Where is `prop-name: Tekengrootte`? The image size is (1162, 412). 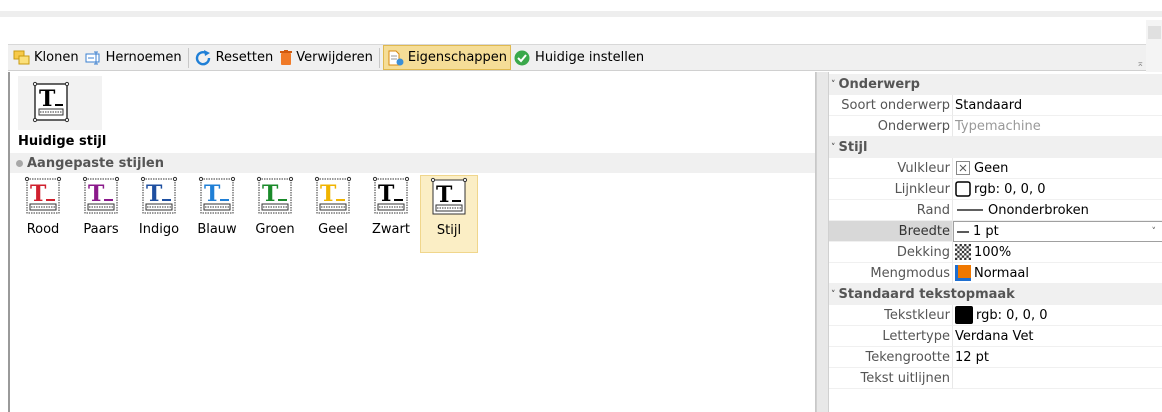 prop-name: Tekengrootte is located at coordinates (891, 357).